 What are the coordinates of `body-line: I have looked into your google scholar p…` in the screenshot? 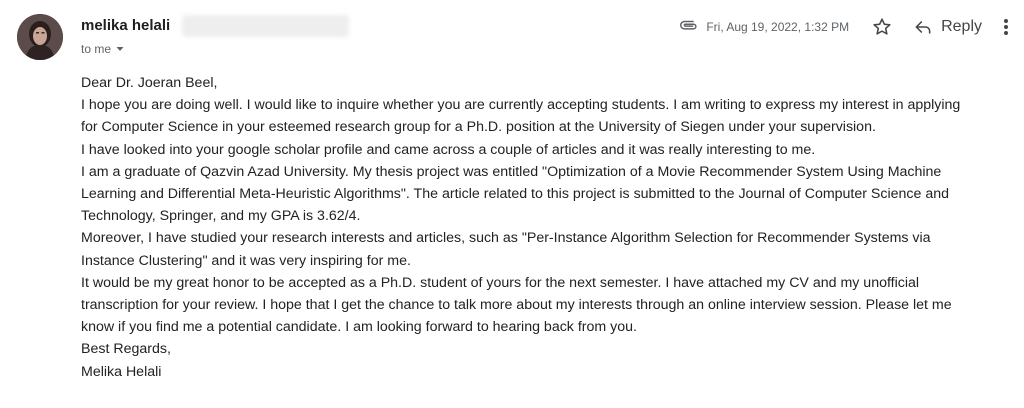 It's located at (448, 149).